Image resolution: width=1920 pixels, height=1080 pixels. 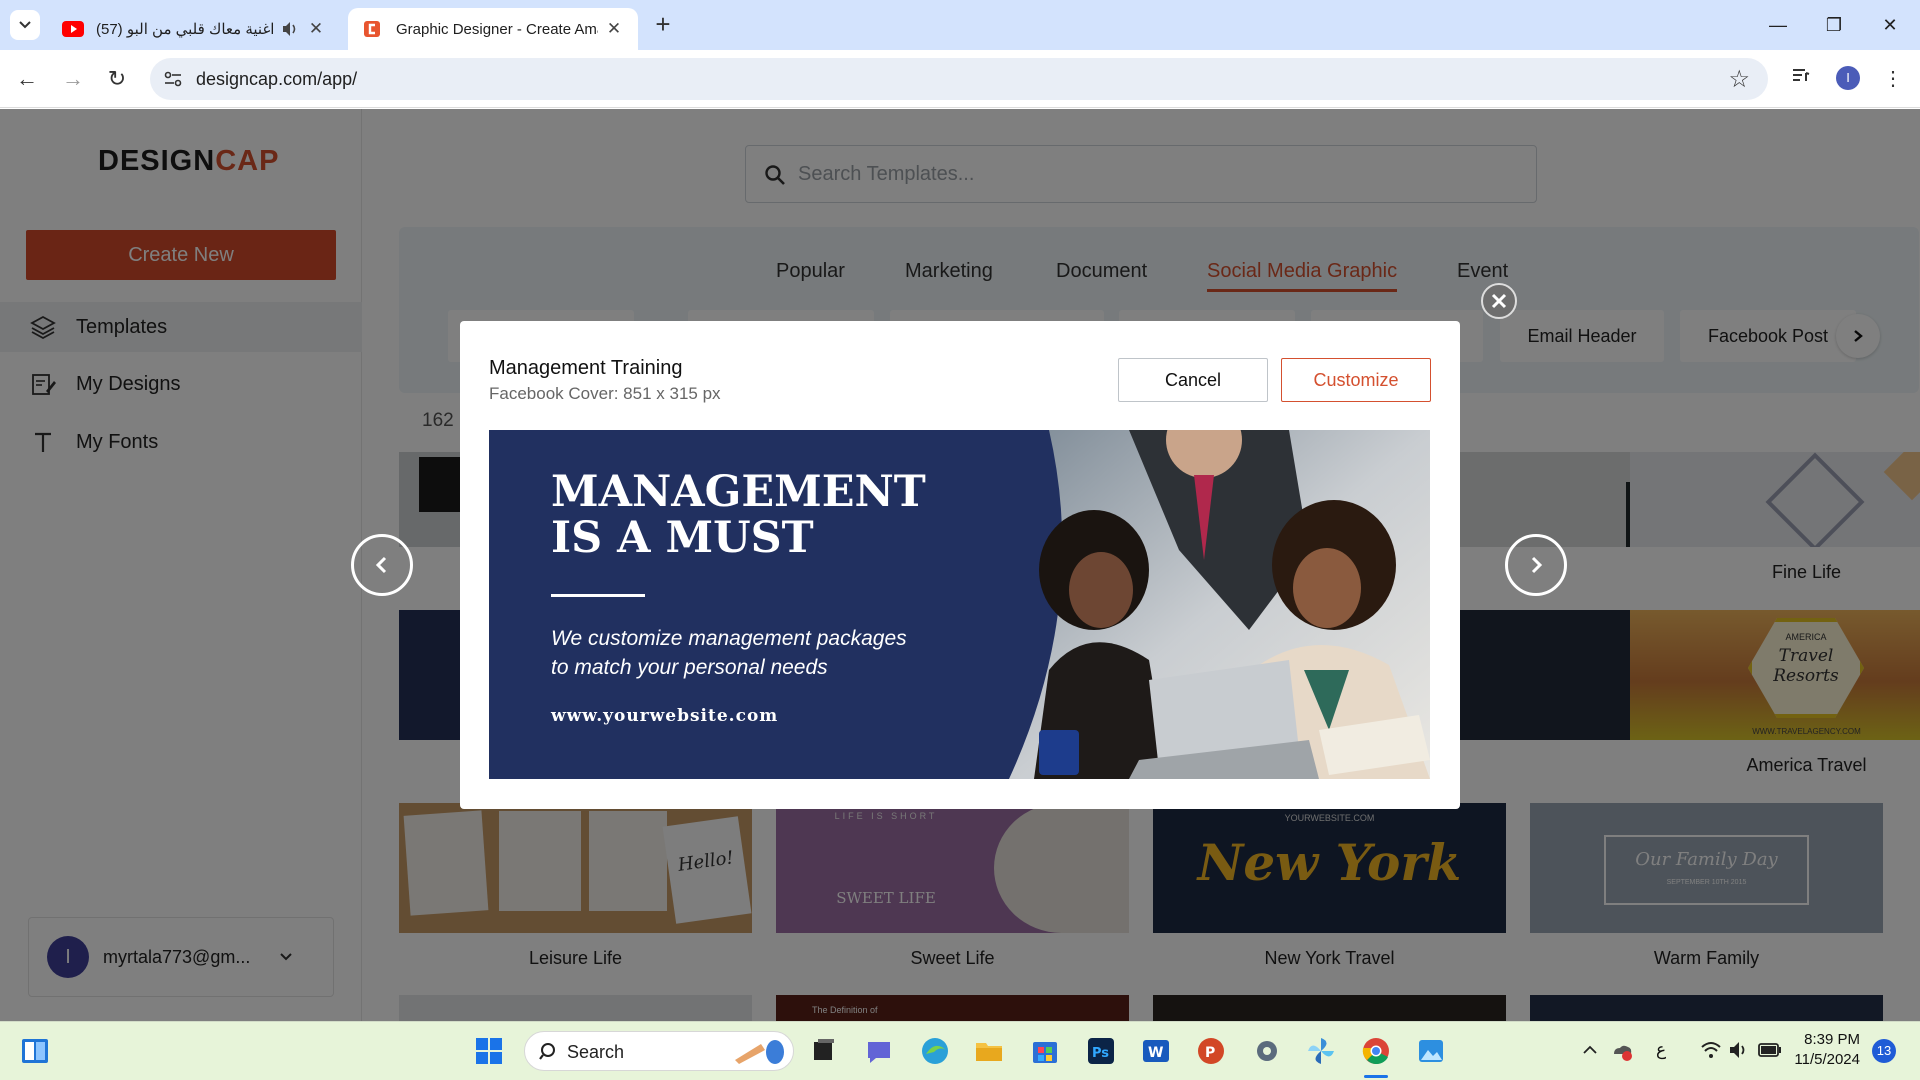 I want to click on tab-designcap: Graphic Designer - Create Ama ✕, so click(x=493, y=29).